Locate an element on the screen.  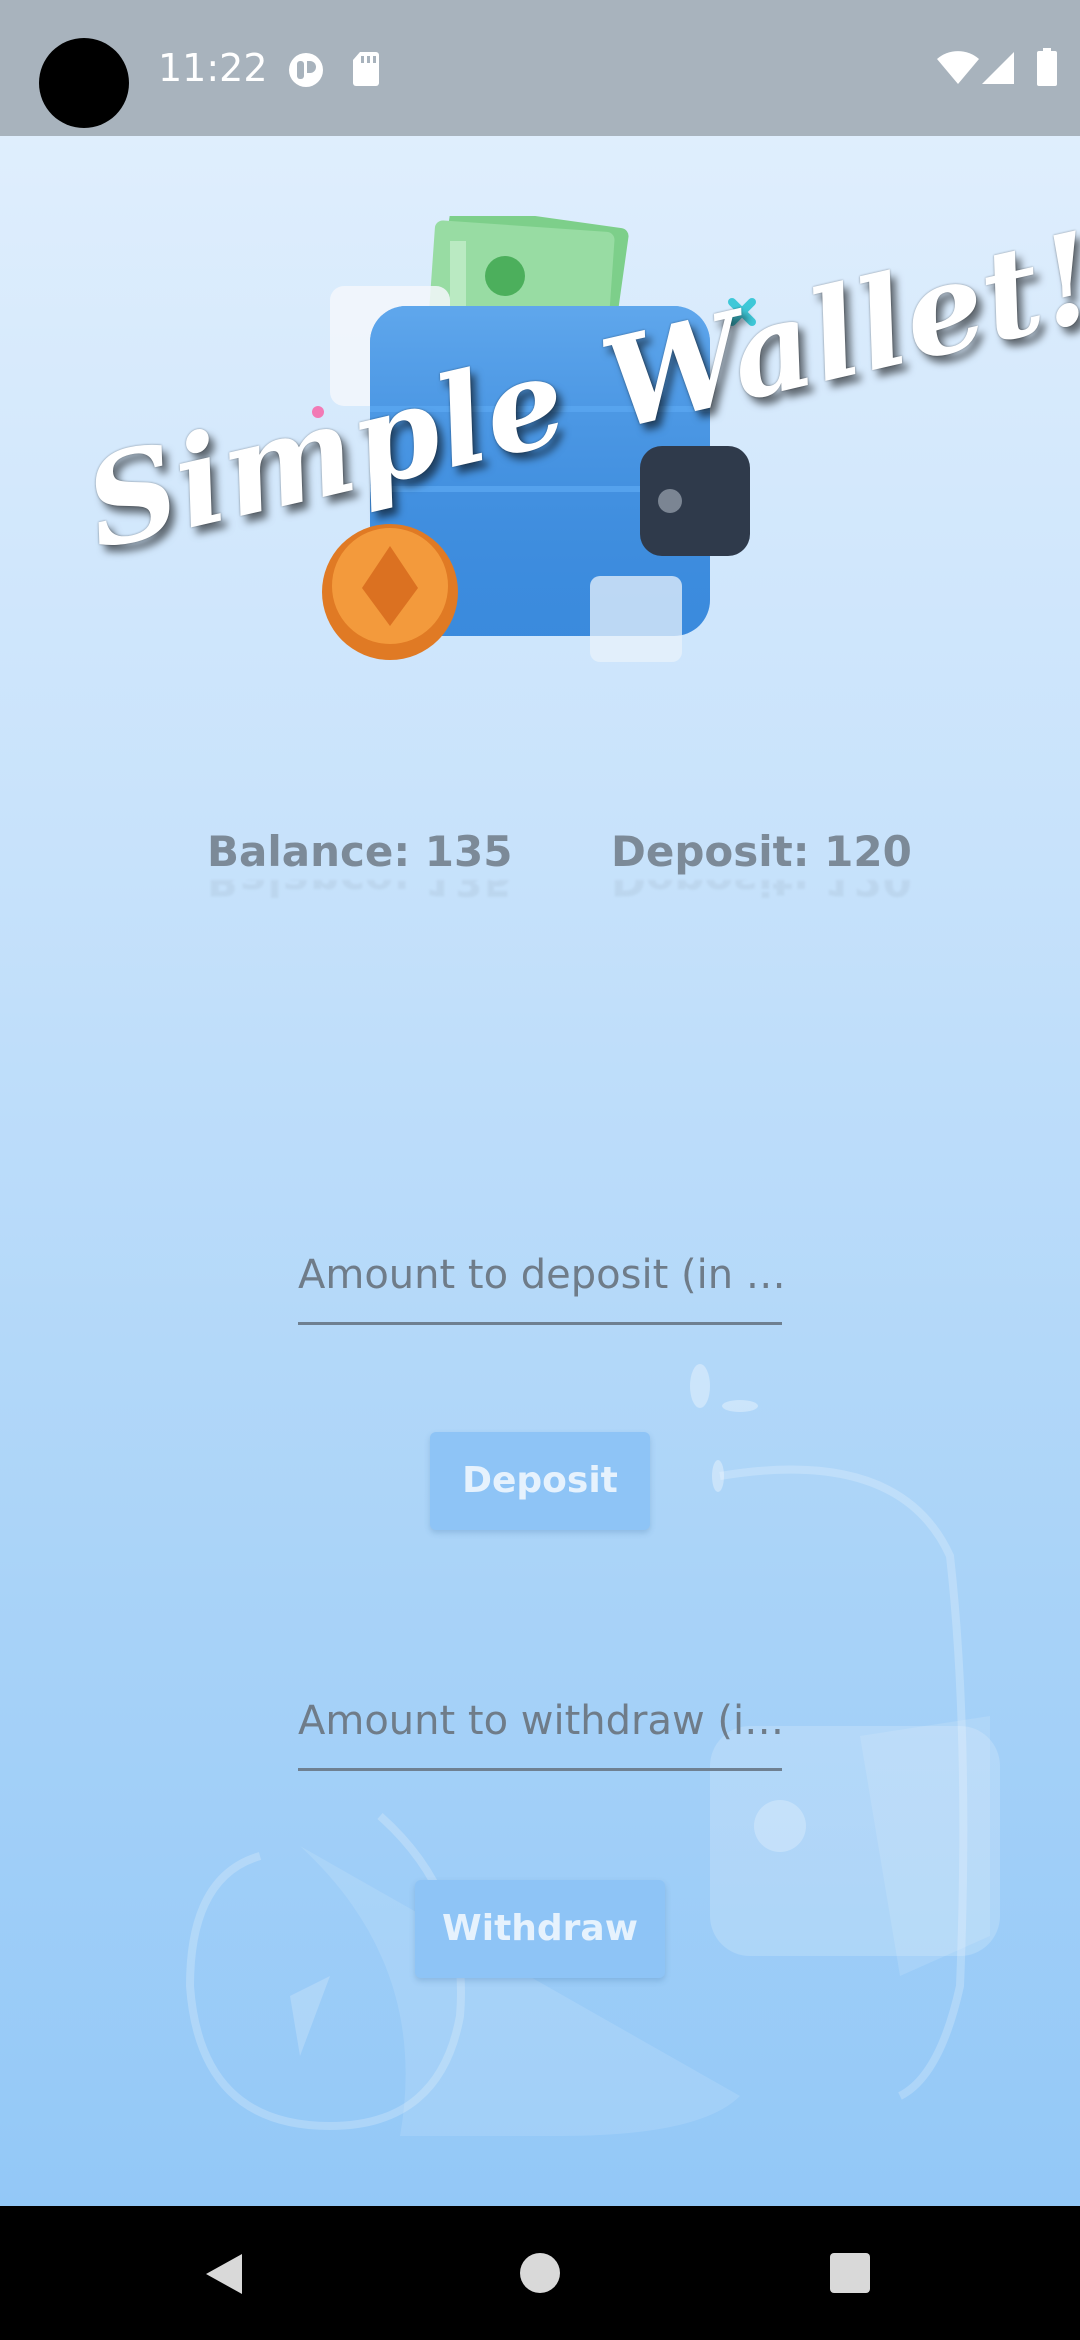
balance-label-reflection: Balance: 135 is located at coordinates (360, 892).